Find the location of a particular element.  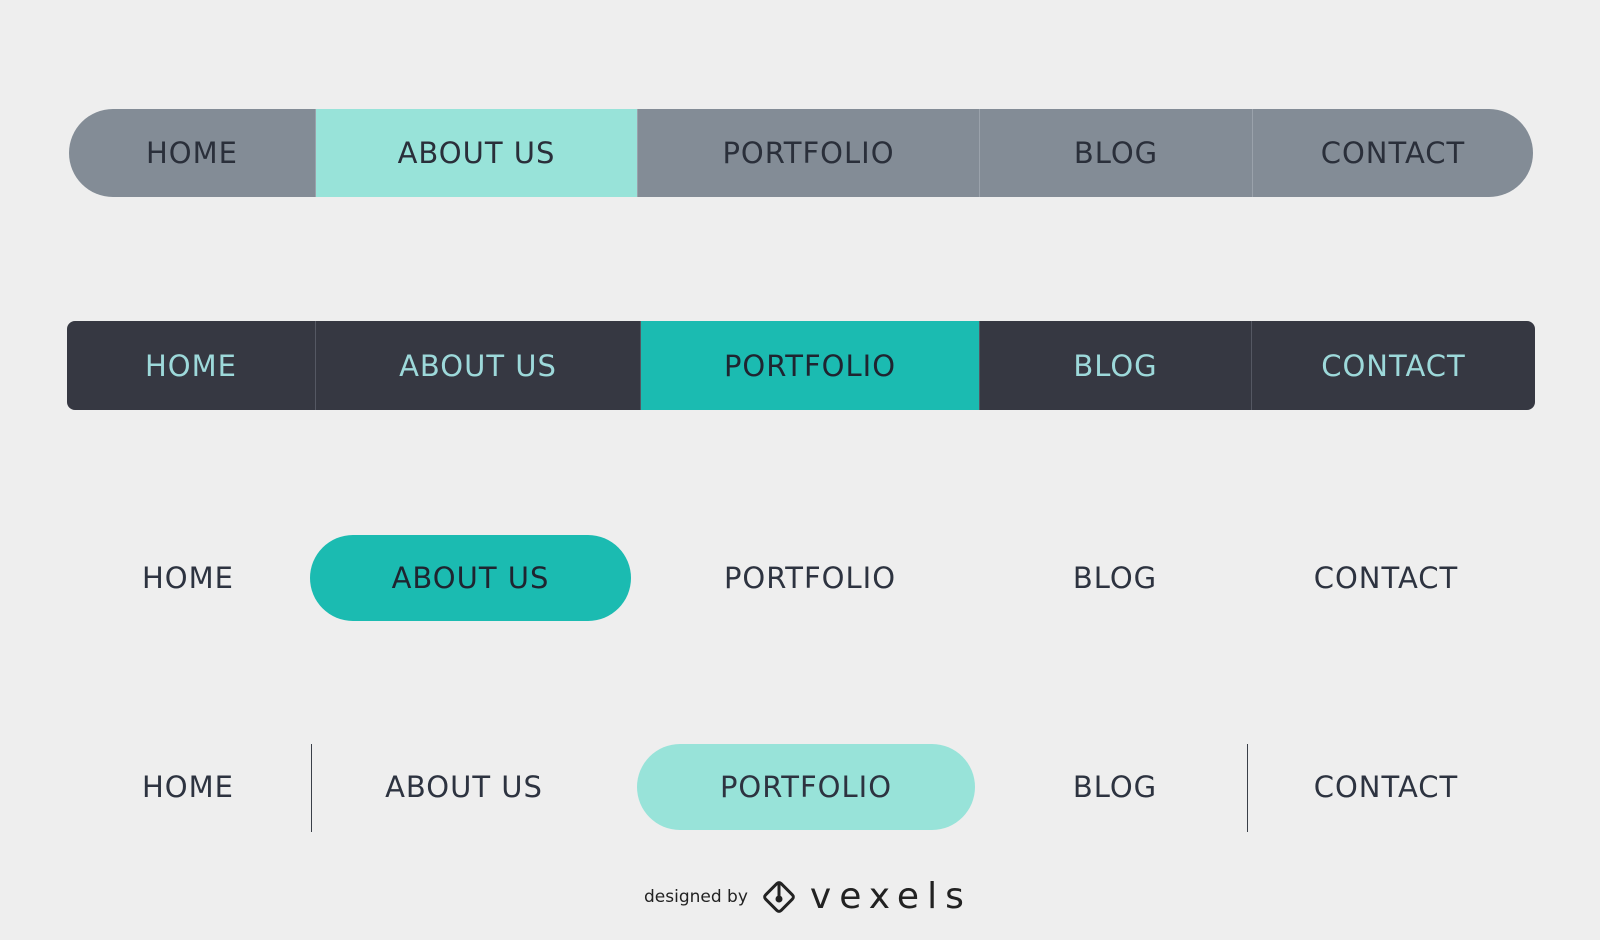

nav-bar-gray-pill: HOME ABOUT US PORTFOLIO BLOG CONTACT is located at coordinates (801, 153).